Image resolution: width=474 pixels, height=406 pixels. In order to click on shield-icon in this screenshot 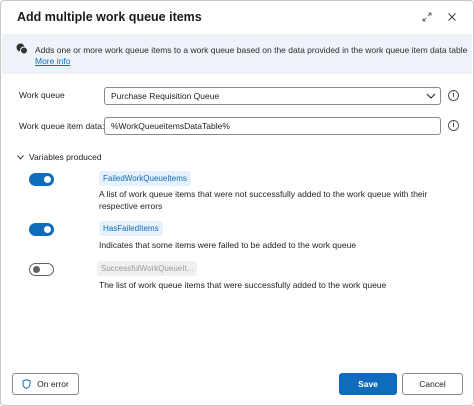, I will do `click(26, 384)`.